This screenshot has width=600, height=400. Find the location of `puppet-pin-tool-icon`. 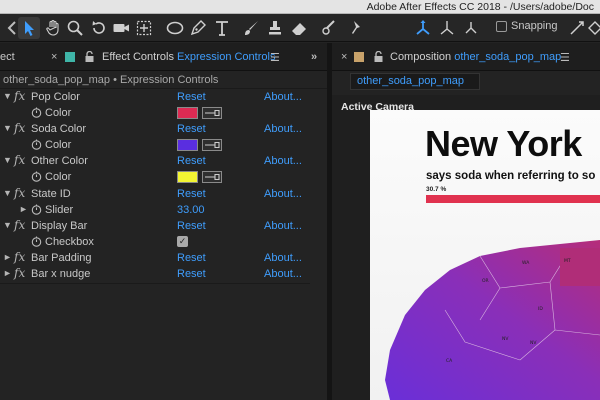

puppet-pin-tool-icon is located at coordinates (356, 28).